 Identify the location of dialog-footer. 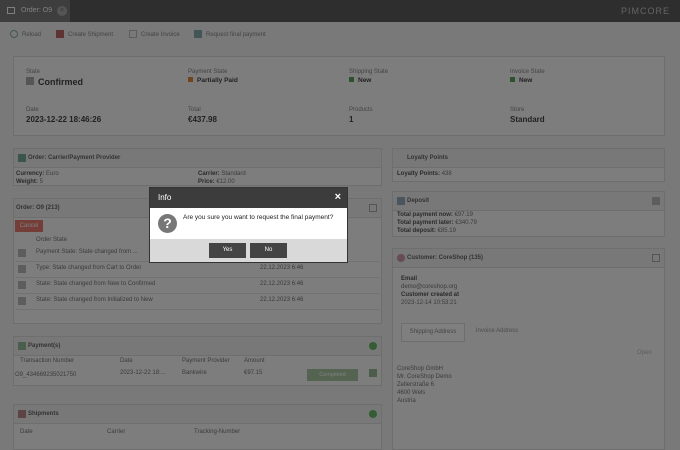
(248, 250).